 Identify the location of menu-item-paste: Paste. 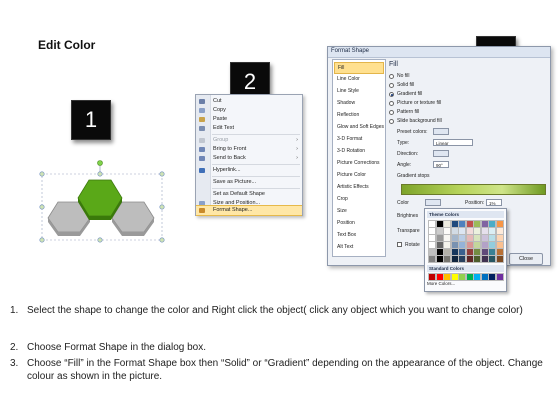
(249, 119).